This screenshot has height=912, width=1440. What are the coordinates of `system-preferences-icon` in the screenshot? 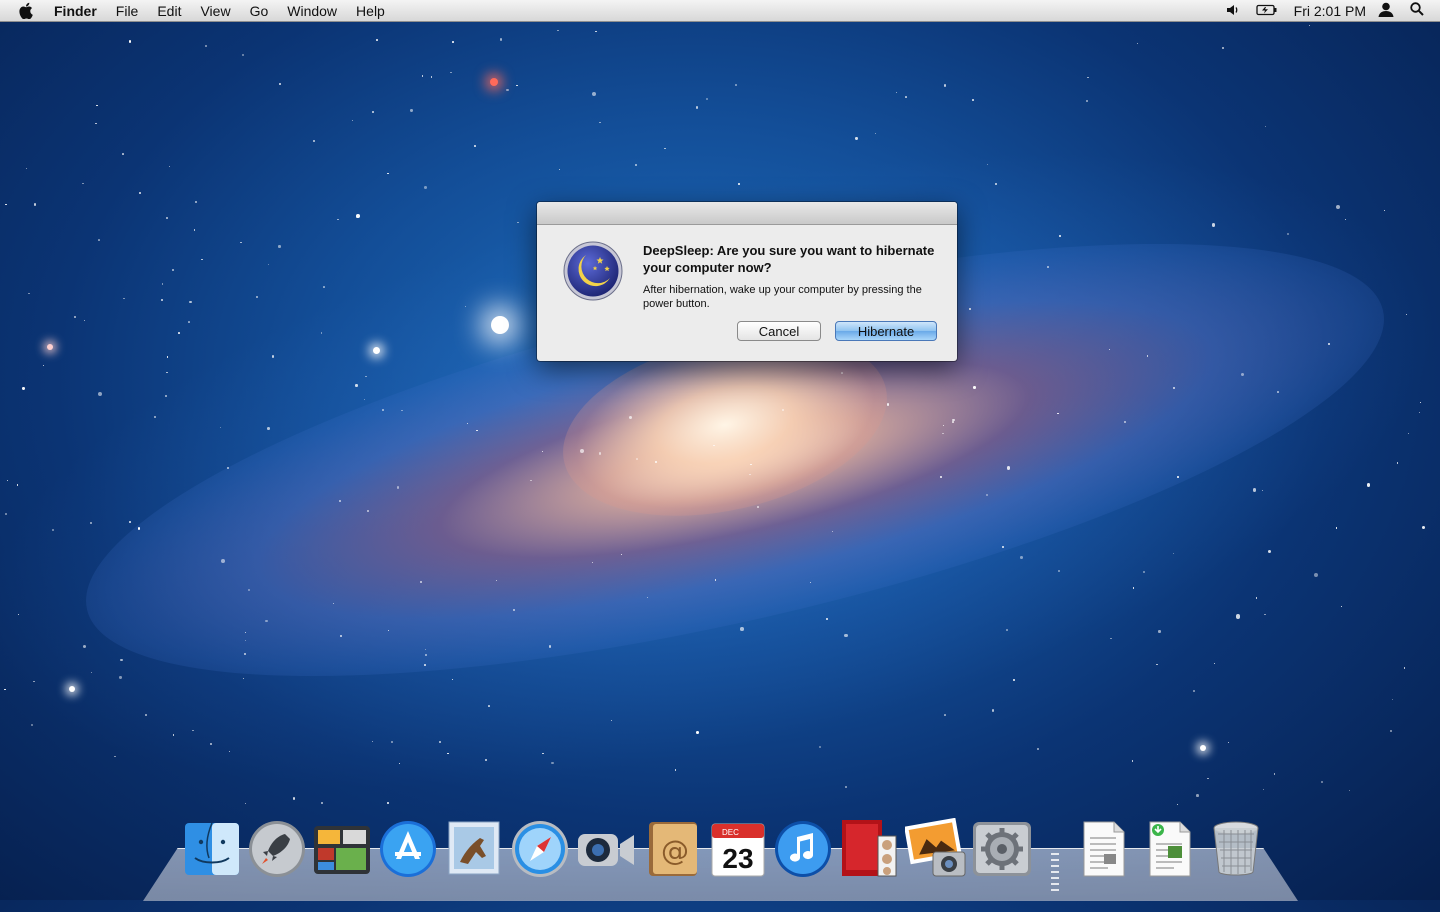 It's located at (1001, 849).